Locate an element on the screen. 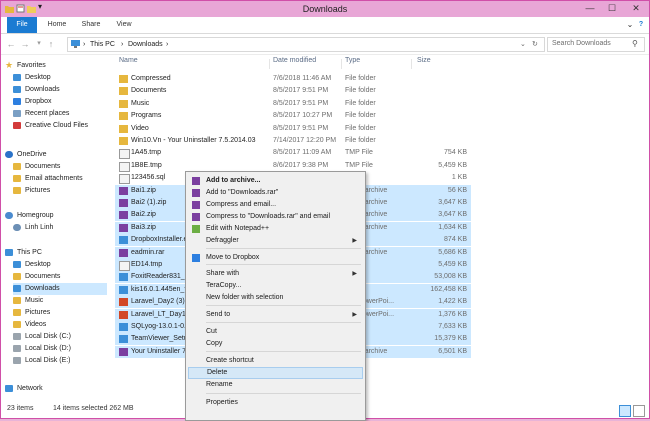  recent-locations-icon: ▾ is located at coordinates (39, 44).